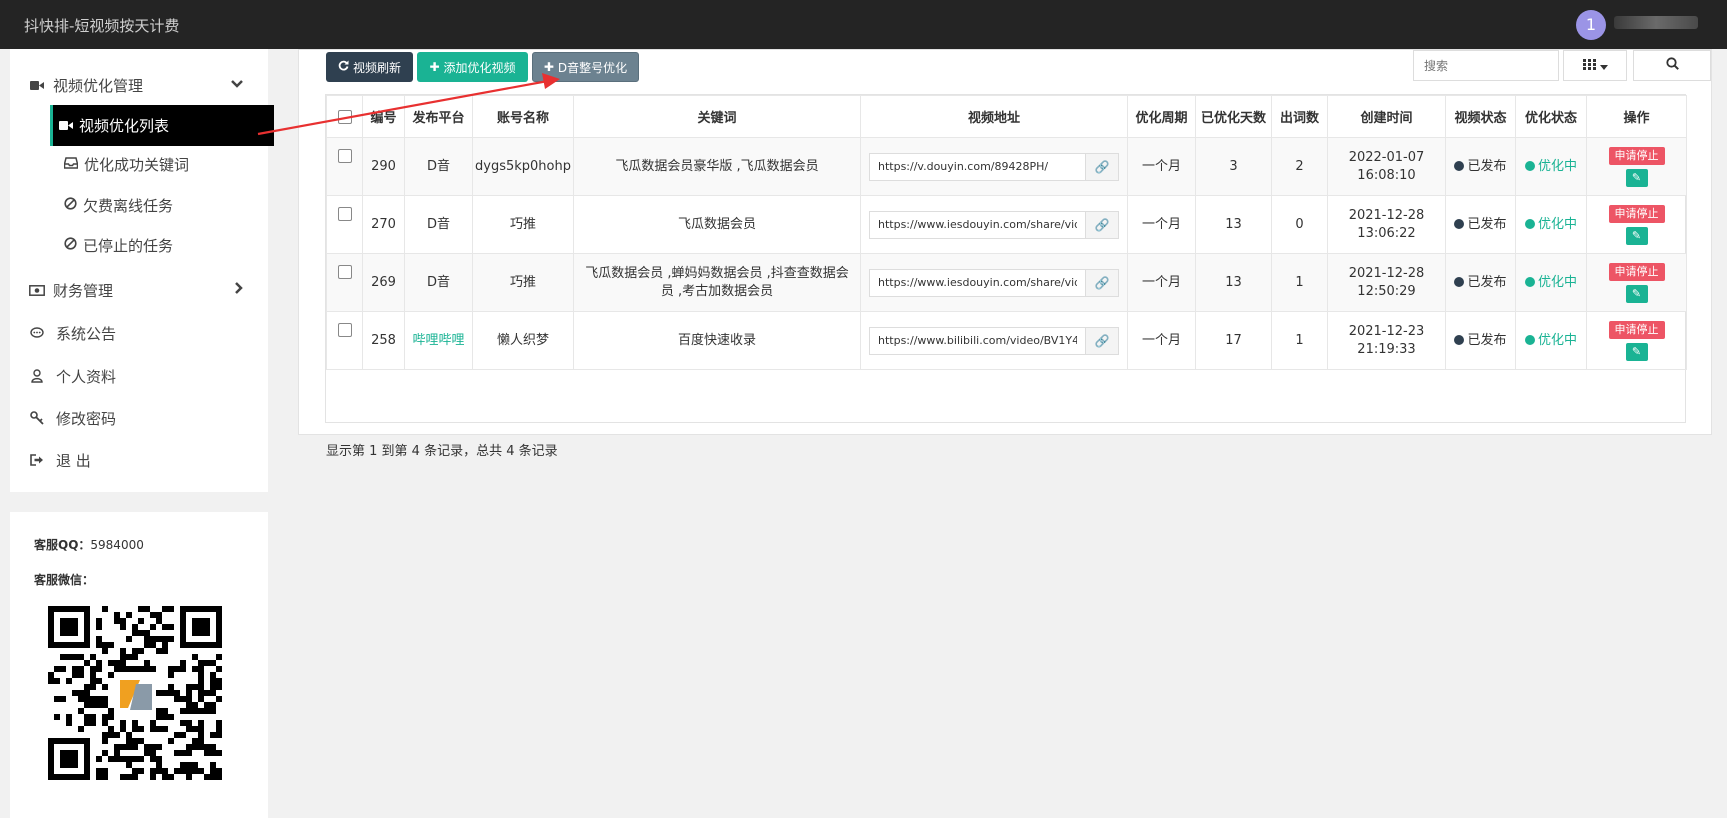  I want to click on menu-label: 个人资料, so click(86, 376).